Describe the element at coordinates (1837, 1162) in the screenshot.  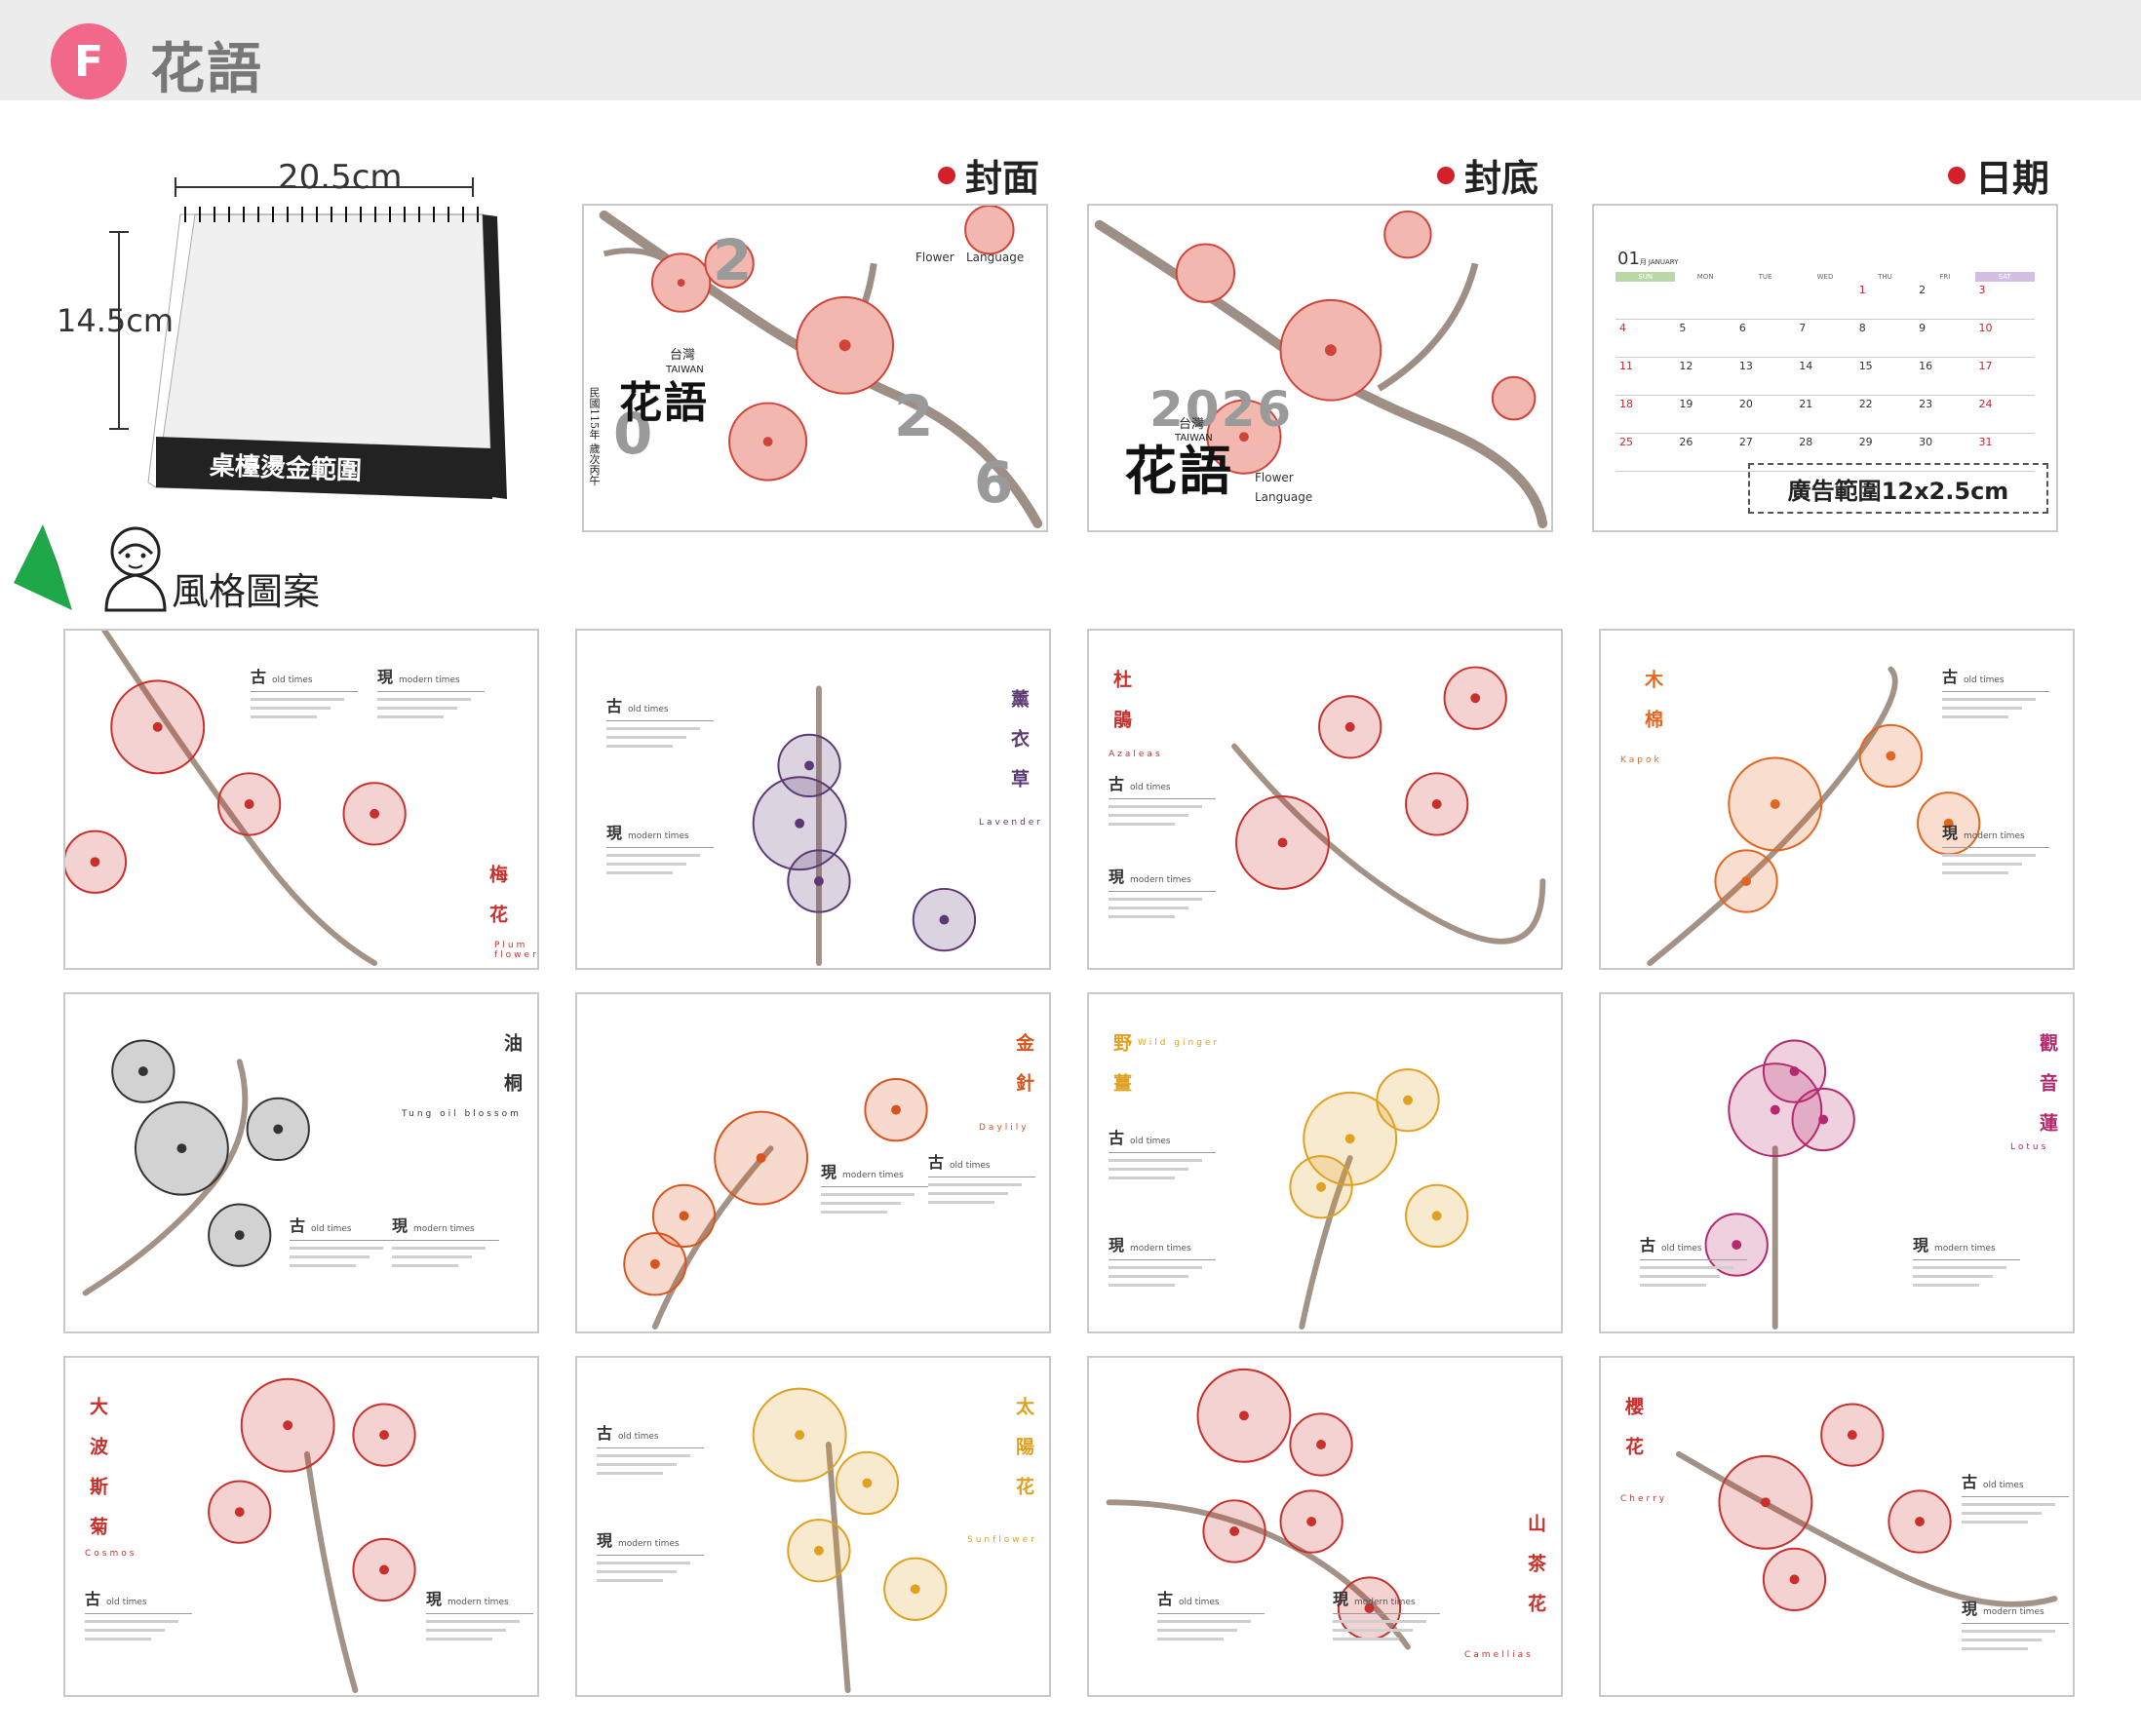
I see `style-page-8: 觀音蓮 Lotus 古 old times 現 modern times` at that location.